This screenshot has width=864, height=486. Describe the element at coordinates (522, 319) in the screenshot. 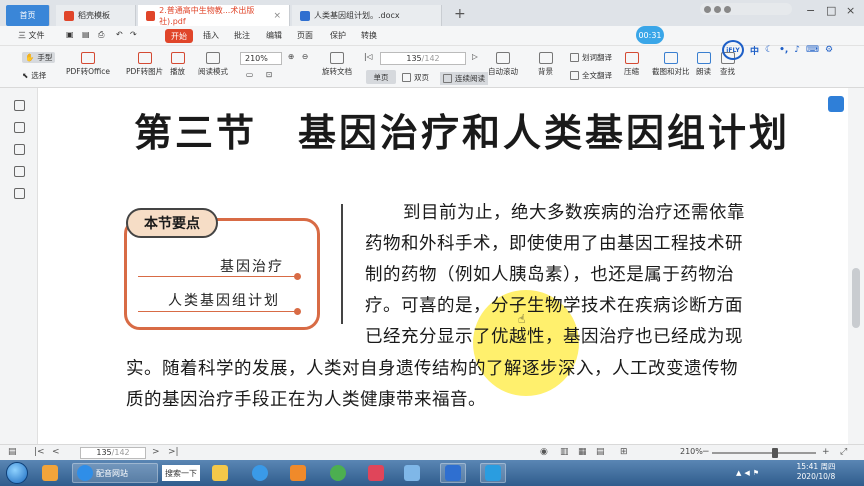

I see `hand-cursor-icon: ☝` at that location.